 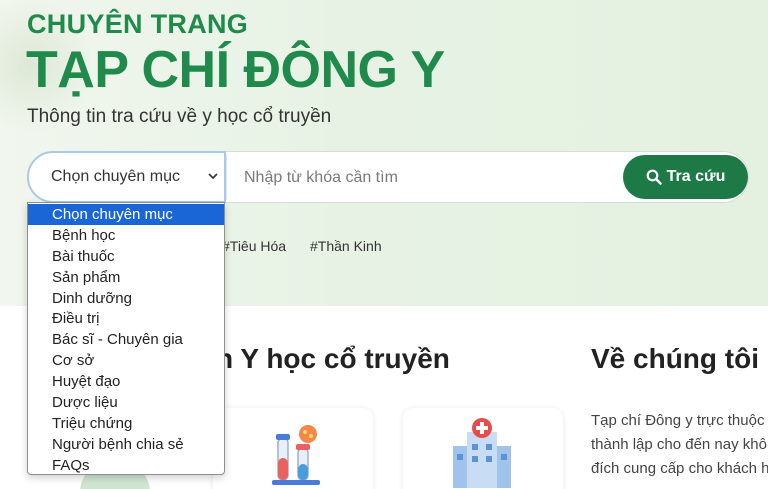 What do you see at coordinates (333, 358) in the screenshot?
I see `knowledge-section-title: n Y học cổ truyền` at bounding box center [333, 358].